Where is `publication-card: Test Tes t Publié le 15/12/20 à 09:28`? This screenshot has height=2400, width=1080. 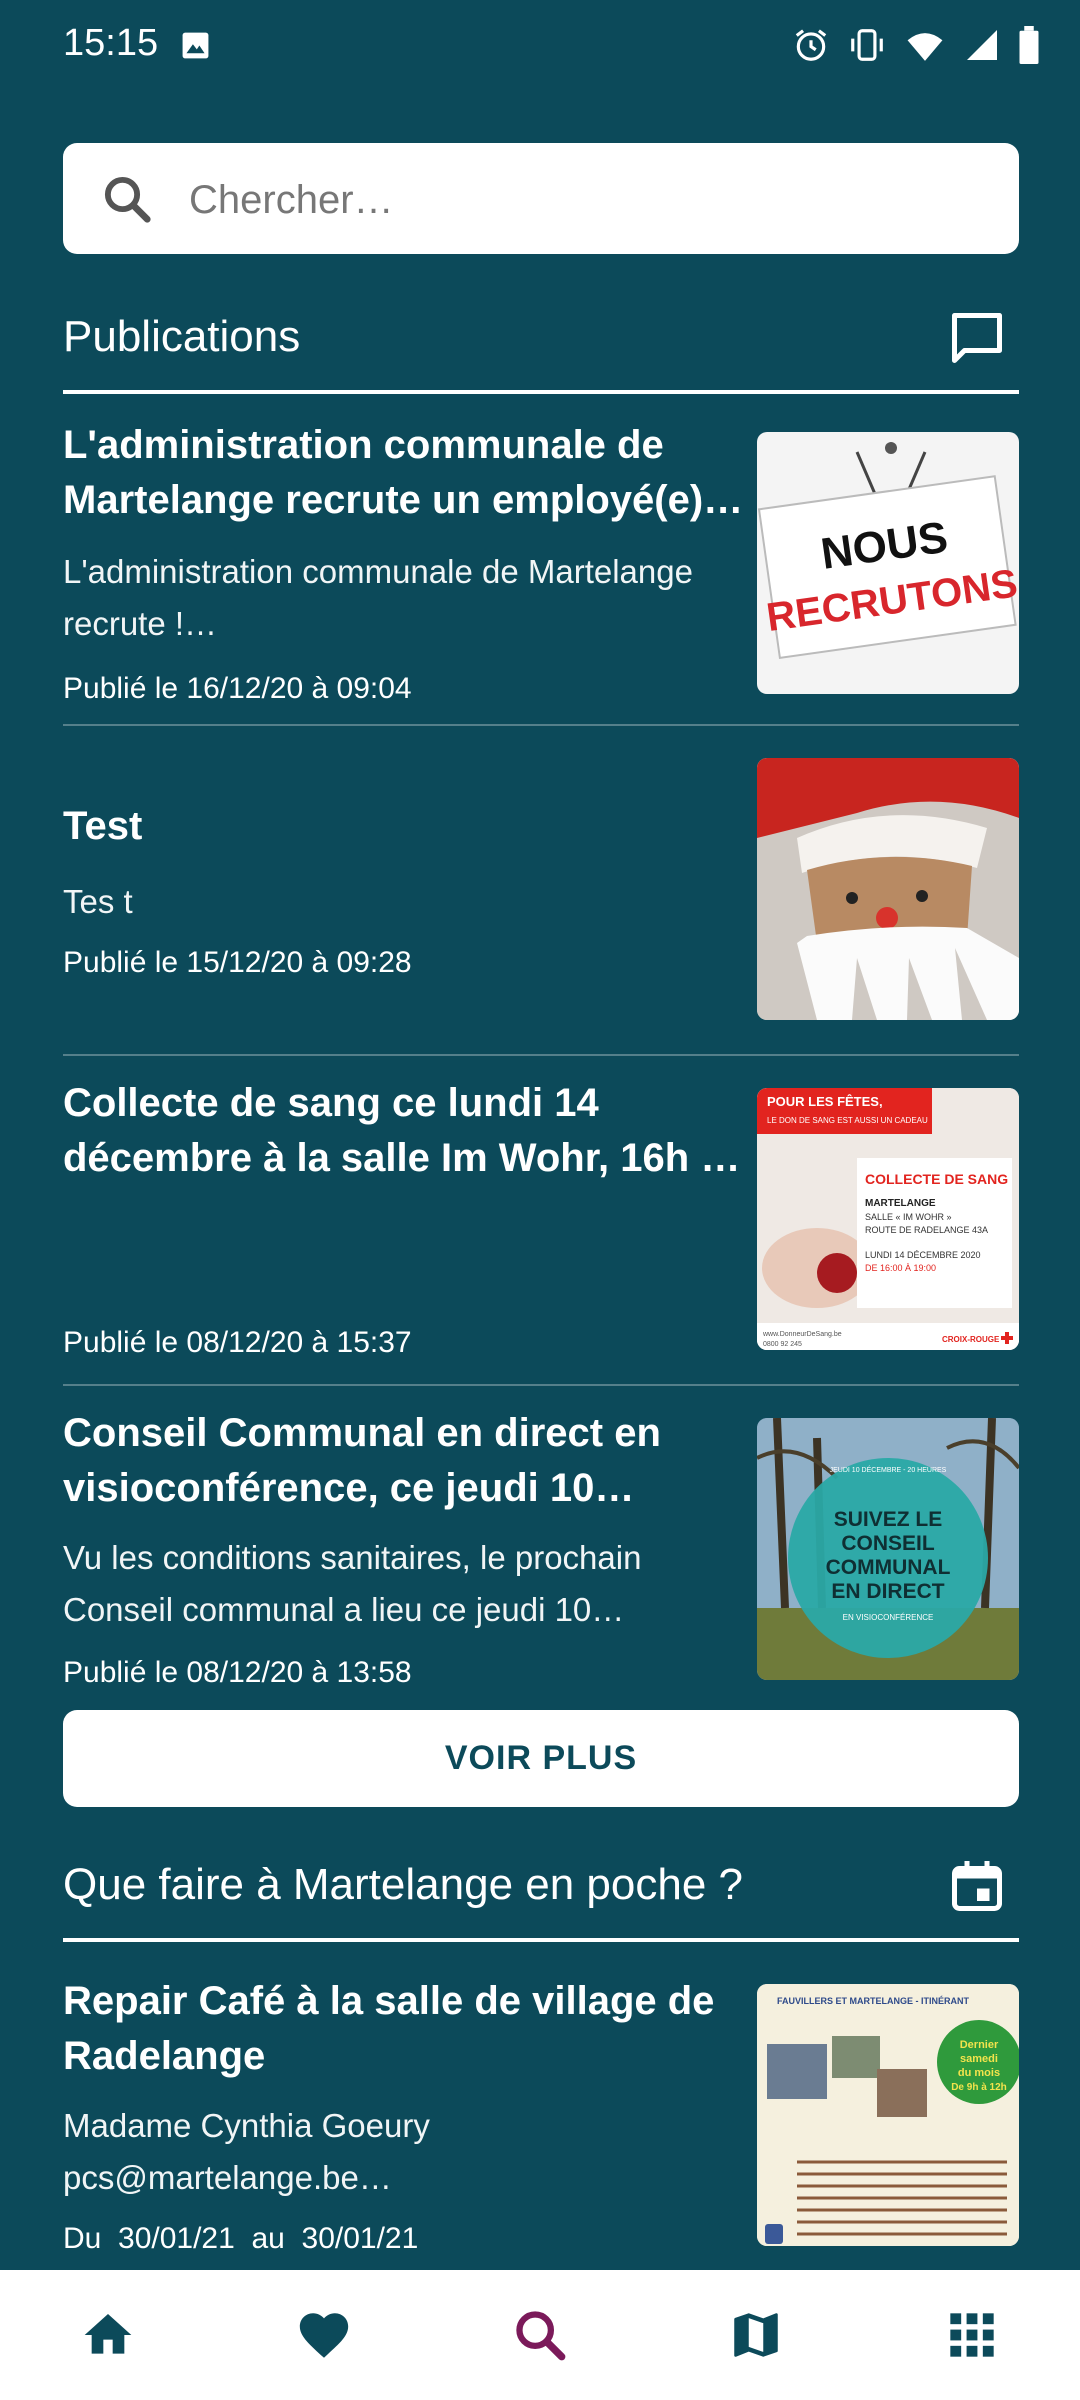
publication-card: Test Tes t Publié le 15/12/20 à 09:28 is located at coordinates (541, 890).